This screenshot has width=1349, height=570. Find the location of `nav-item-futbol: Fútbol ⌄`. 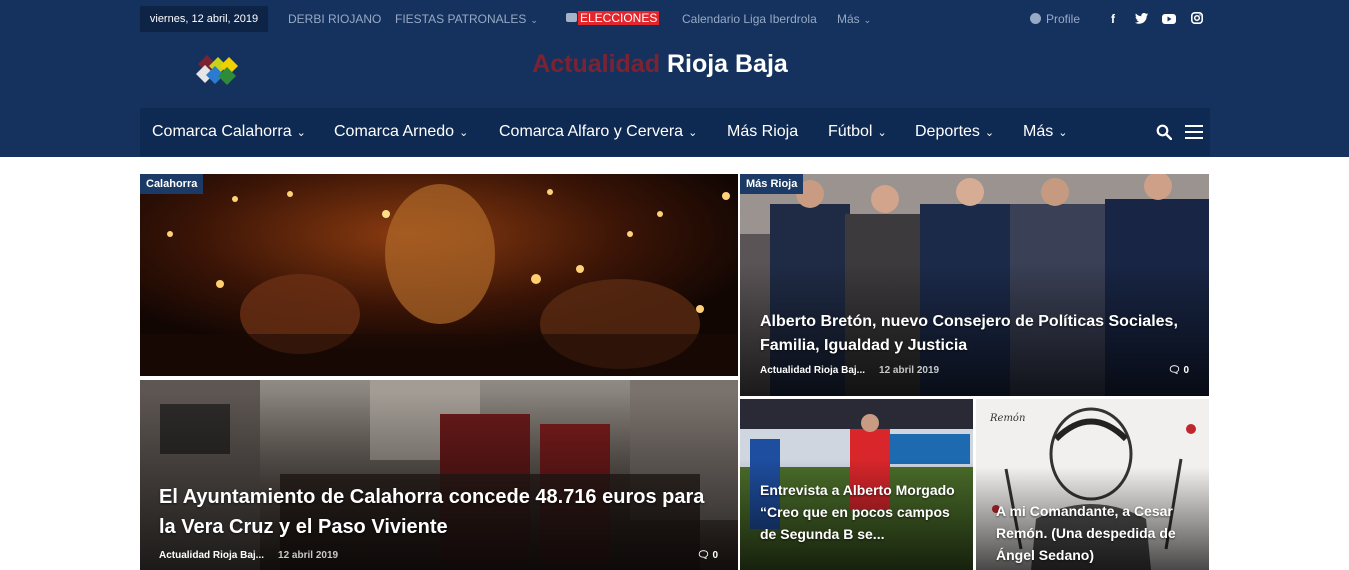

nav-item-futbol: Fútbol ⌄ is located at coordinates (857, 132).